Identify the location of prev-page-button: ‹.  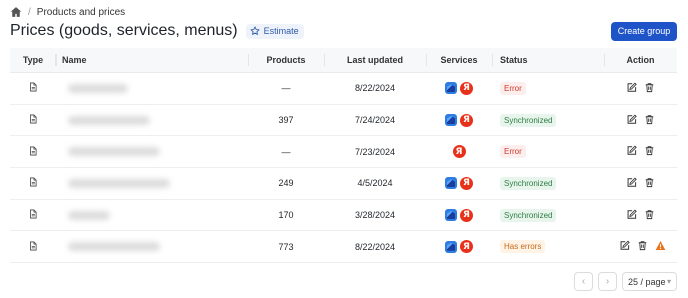
(583, 281).